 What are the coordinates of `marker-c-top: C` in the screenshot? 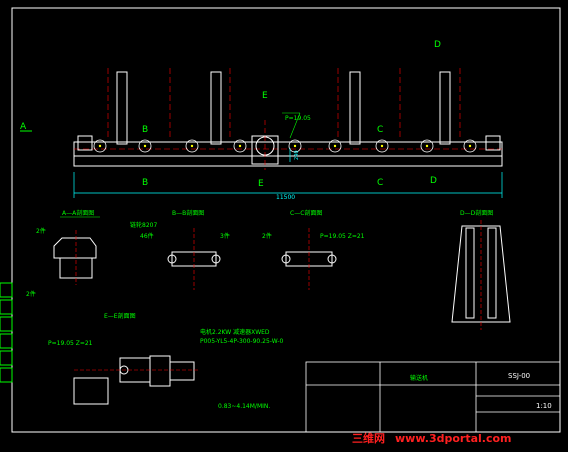 It's located at (380, 130).